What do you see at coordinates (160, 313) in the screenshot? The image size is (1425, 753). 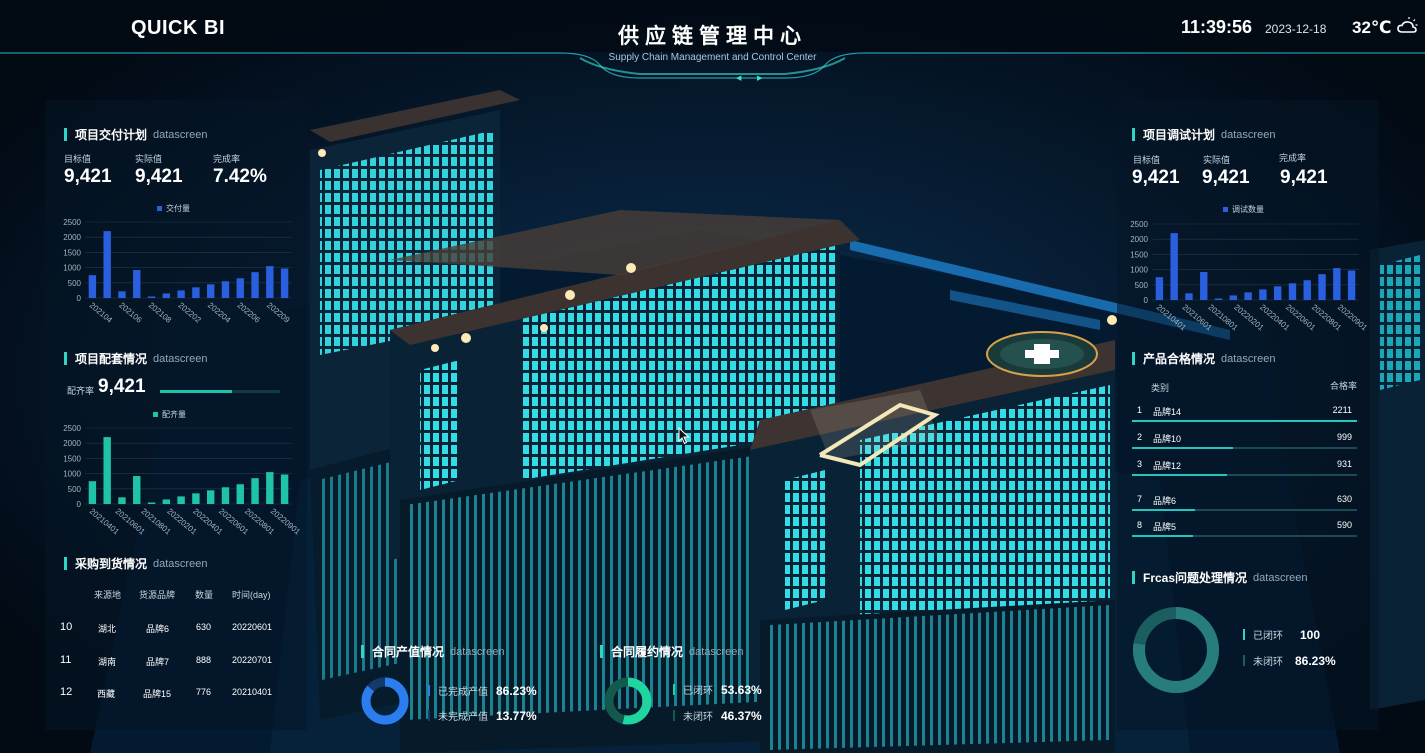 I see `x-tick-label: 202108` at bounding box center [160, 313].